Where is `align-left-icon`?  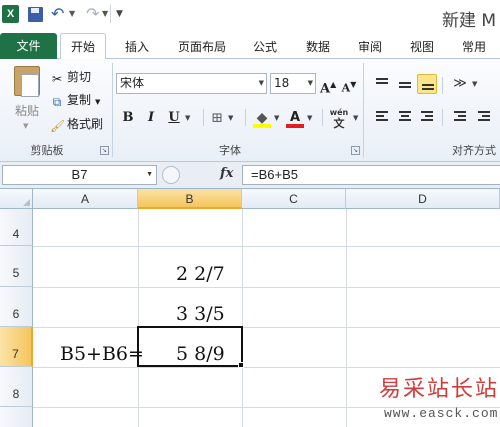 align-left-icon is located at coordinates (382, 117).